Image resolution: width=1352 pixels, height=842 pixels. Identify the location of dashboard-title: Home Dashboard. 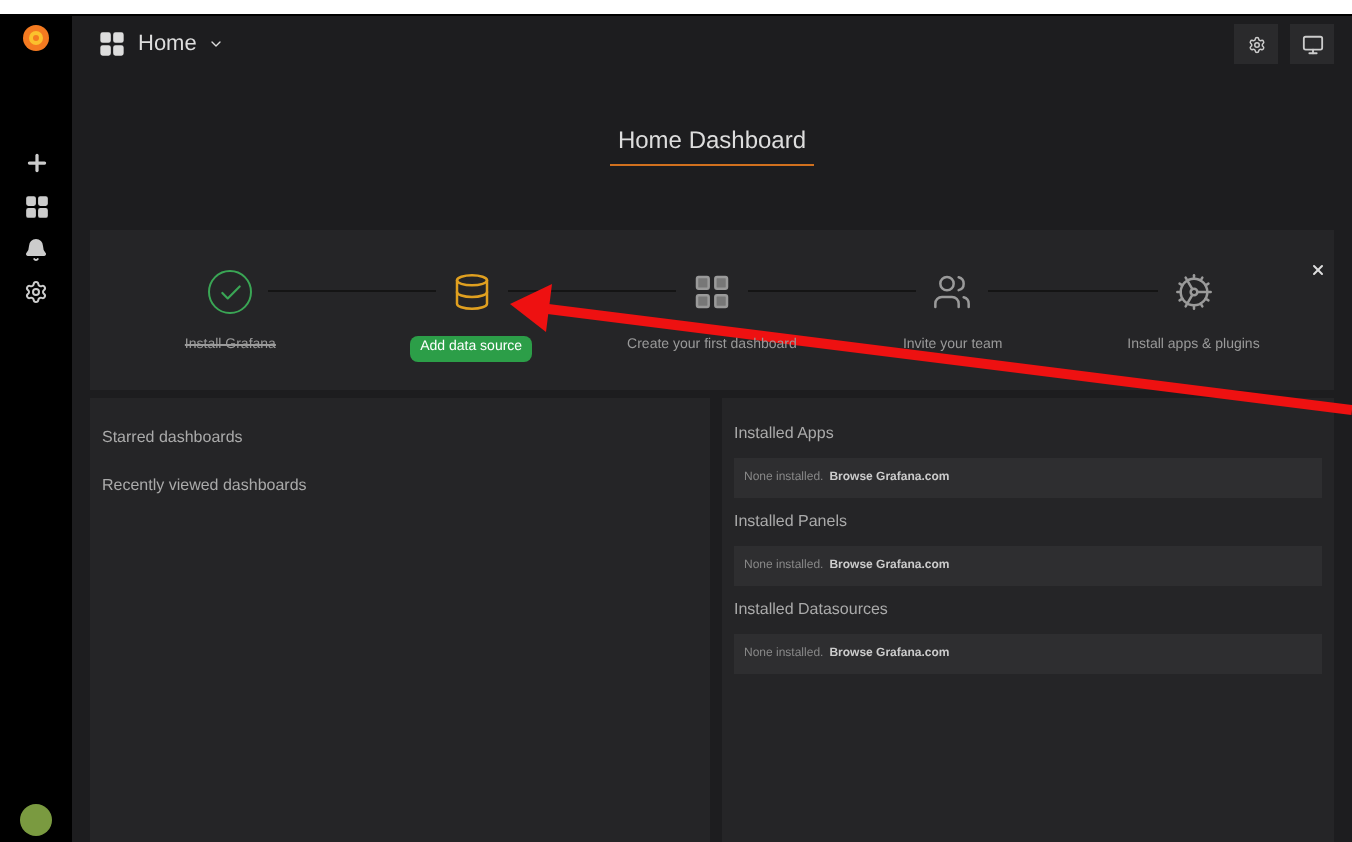
(712, 144).